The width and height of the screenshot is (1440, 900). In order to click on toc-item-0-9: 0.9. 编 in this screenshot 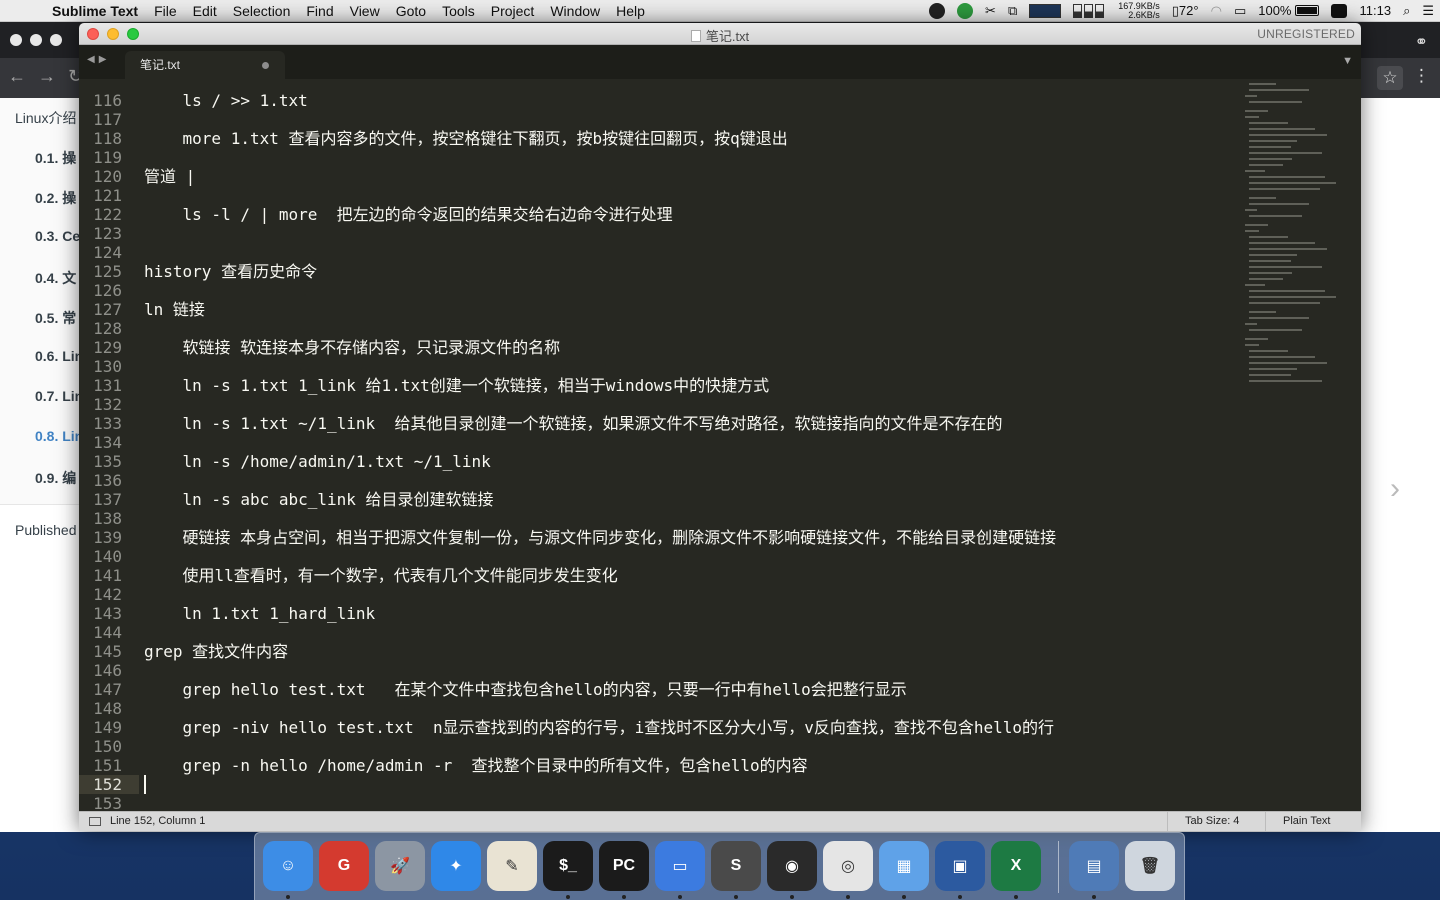, I will do `click(55, 478)`.